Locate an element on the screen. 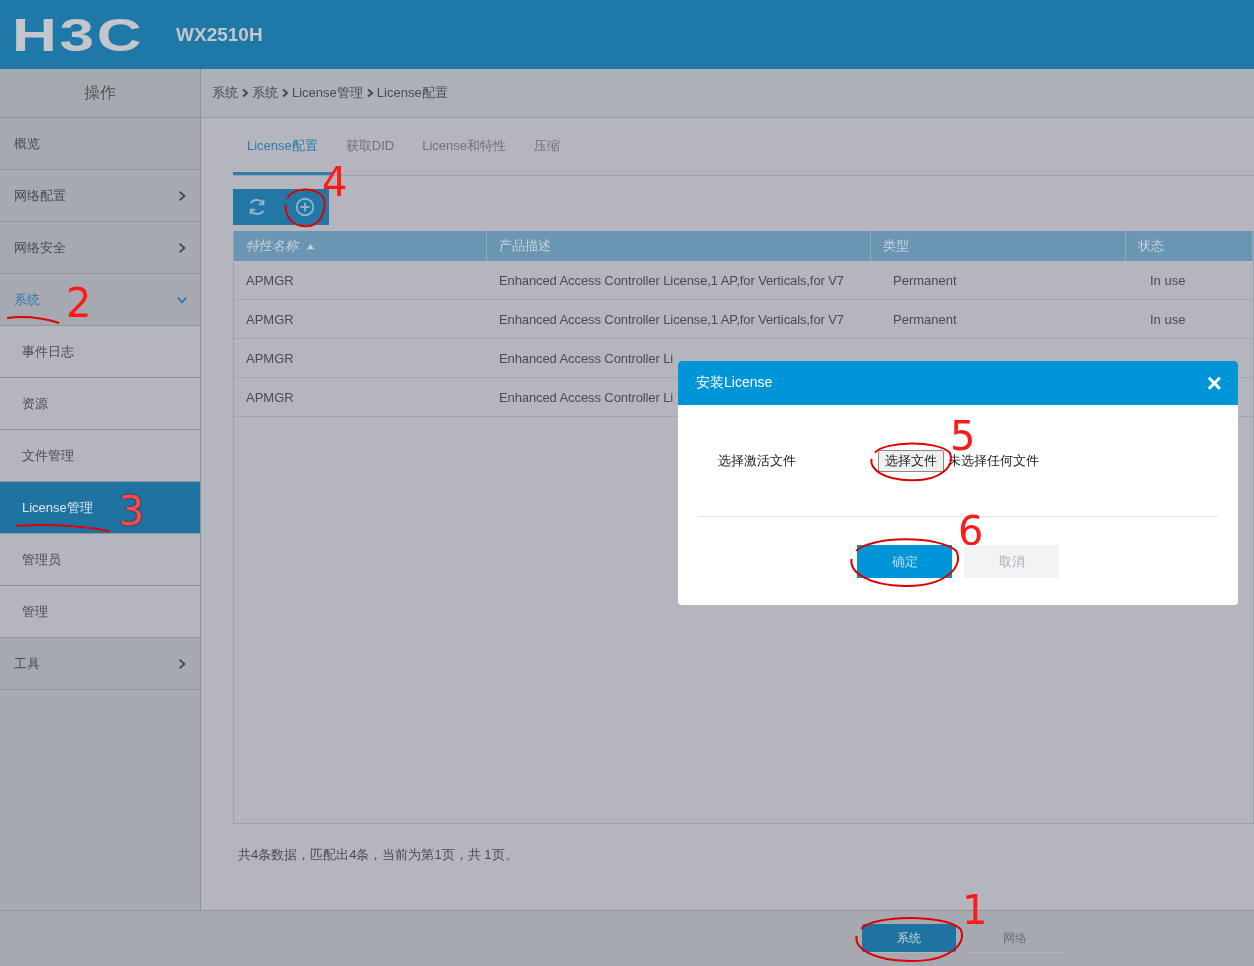 This screenshot has height=966, width=1254. sidebar-item: 工具 is located at coordinates (100, 664).